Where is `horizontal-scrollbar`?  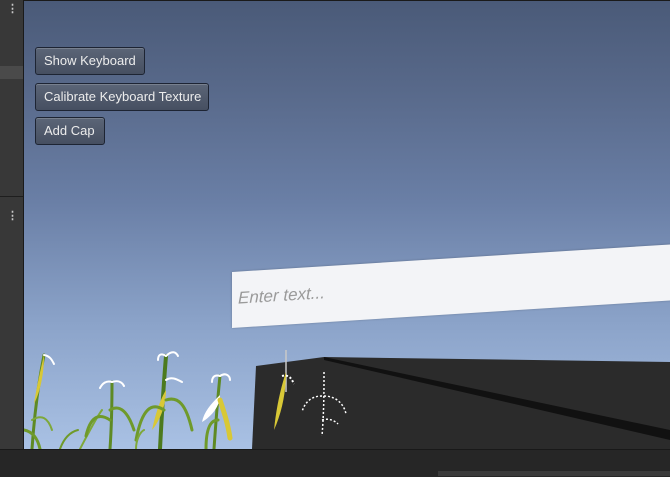
horizontal-scrollbar is located at coordinates (554, 473).